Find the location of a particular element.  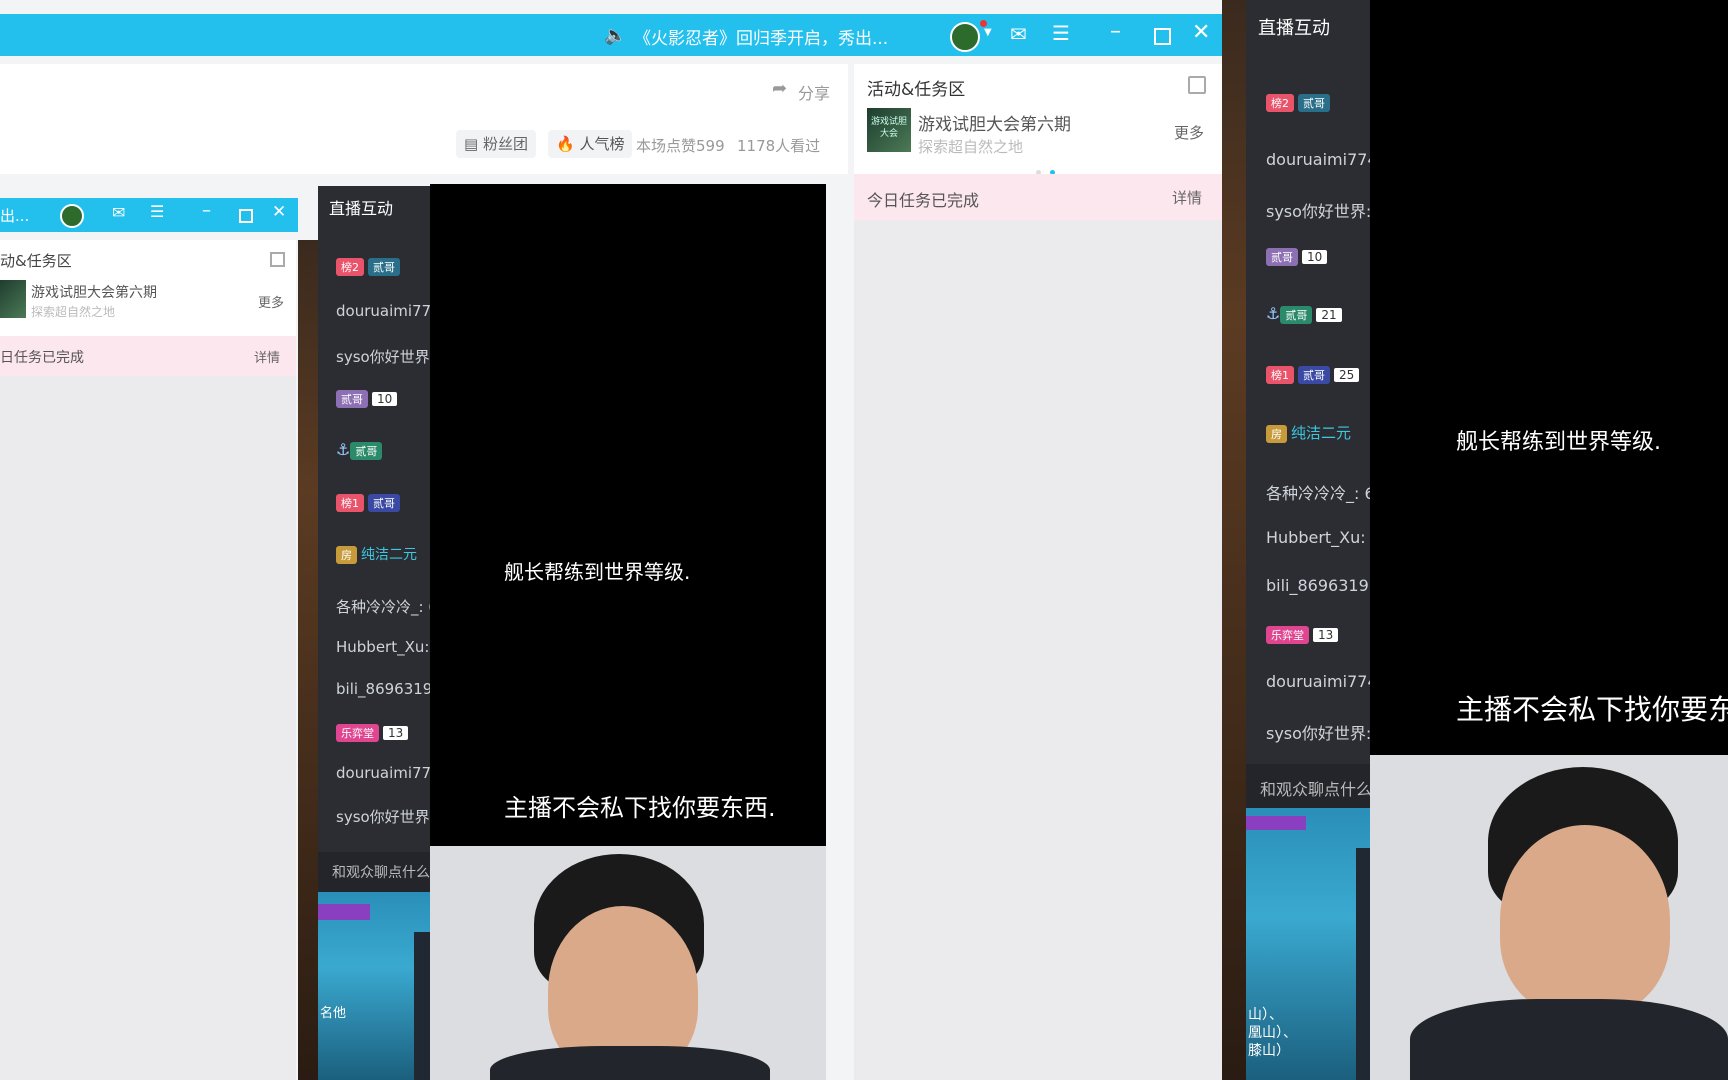

maximize-icon is located at coordinates (1162, 36).